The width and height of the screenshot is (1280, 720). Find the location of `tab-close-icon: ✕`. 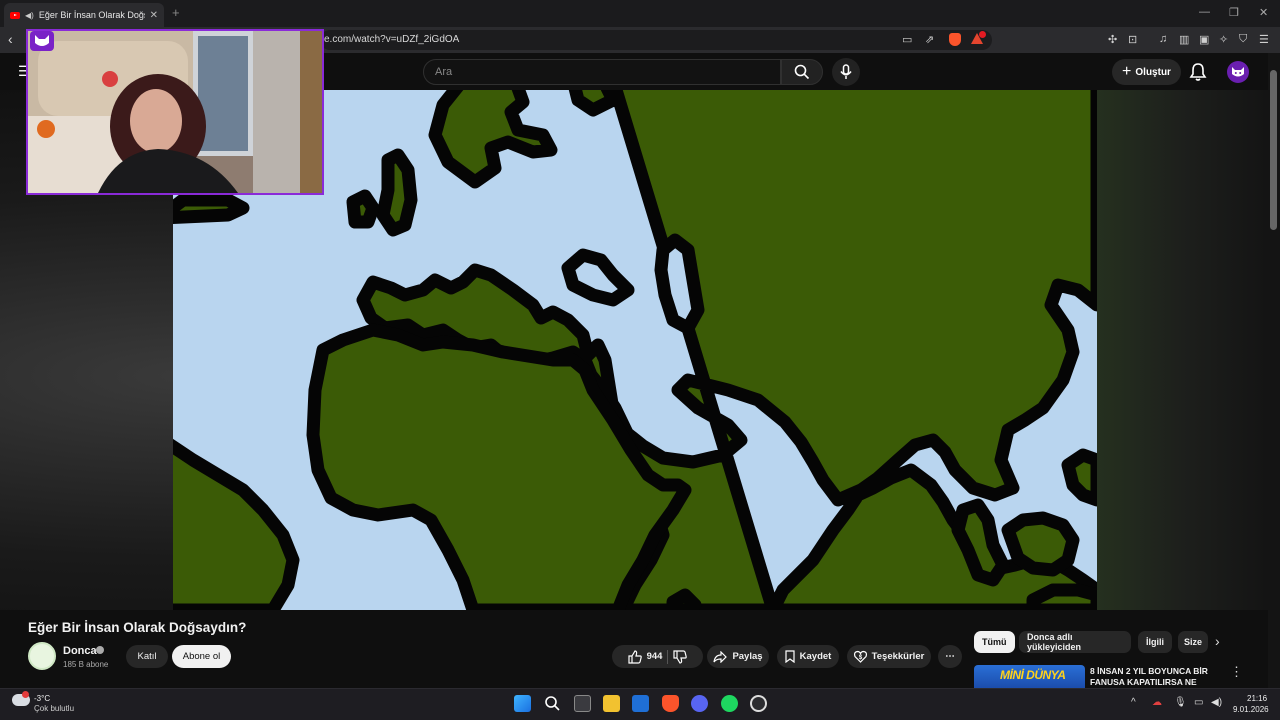

tab-close-icon: ✕ is located at coordinates (154, 15).